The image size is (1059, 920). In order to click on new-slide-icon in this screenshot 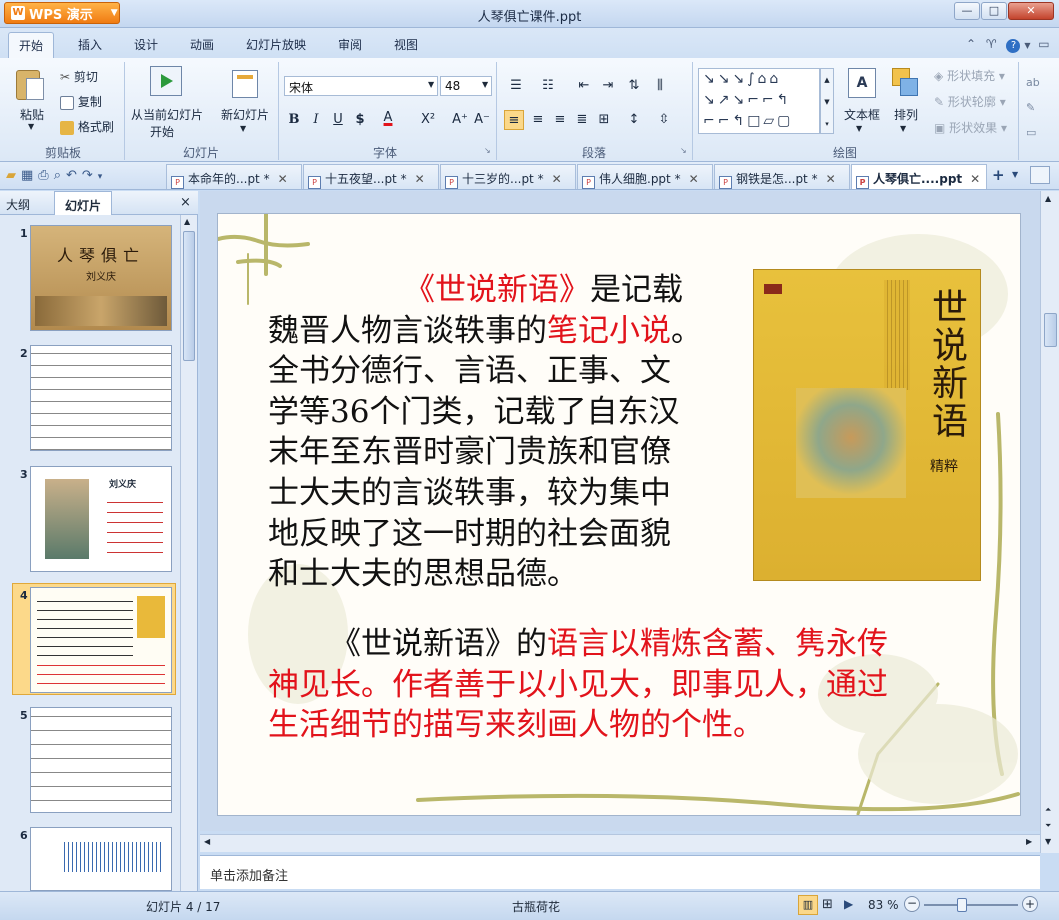, I will do `click(245, 84)`.